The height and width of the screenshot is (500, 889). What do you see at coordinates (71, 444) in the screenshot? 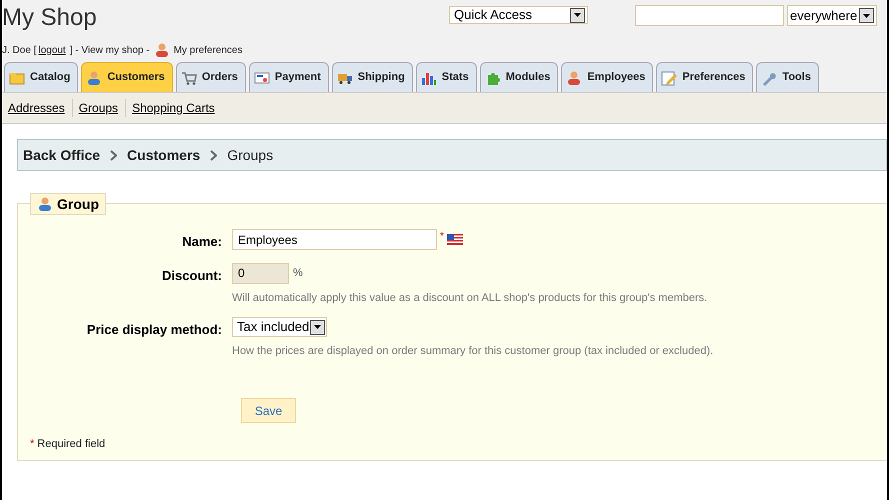
I see `required-note: Required field` at bounding box center [71, 444].